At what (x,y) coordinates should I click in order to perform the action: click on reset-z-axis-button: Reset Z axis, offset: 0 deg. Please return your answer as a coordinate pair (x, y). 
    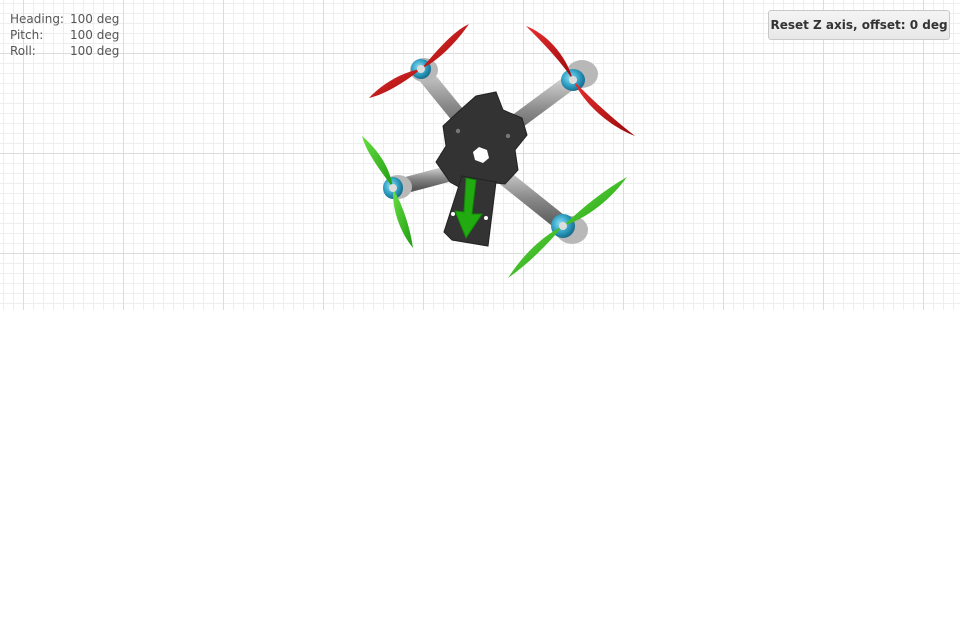
    Looking at the image, I should click on (859, 25).